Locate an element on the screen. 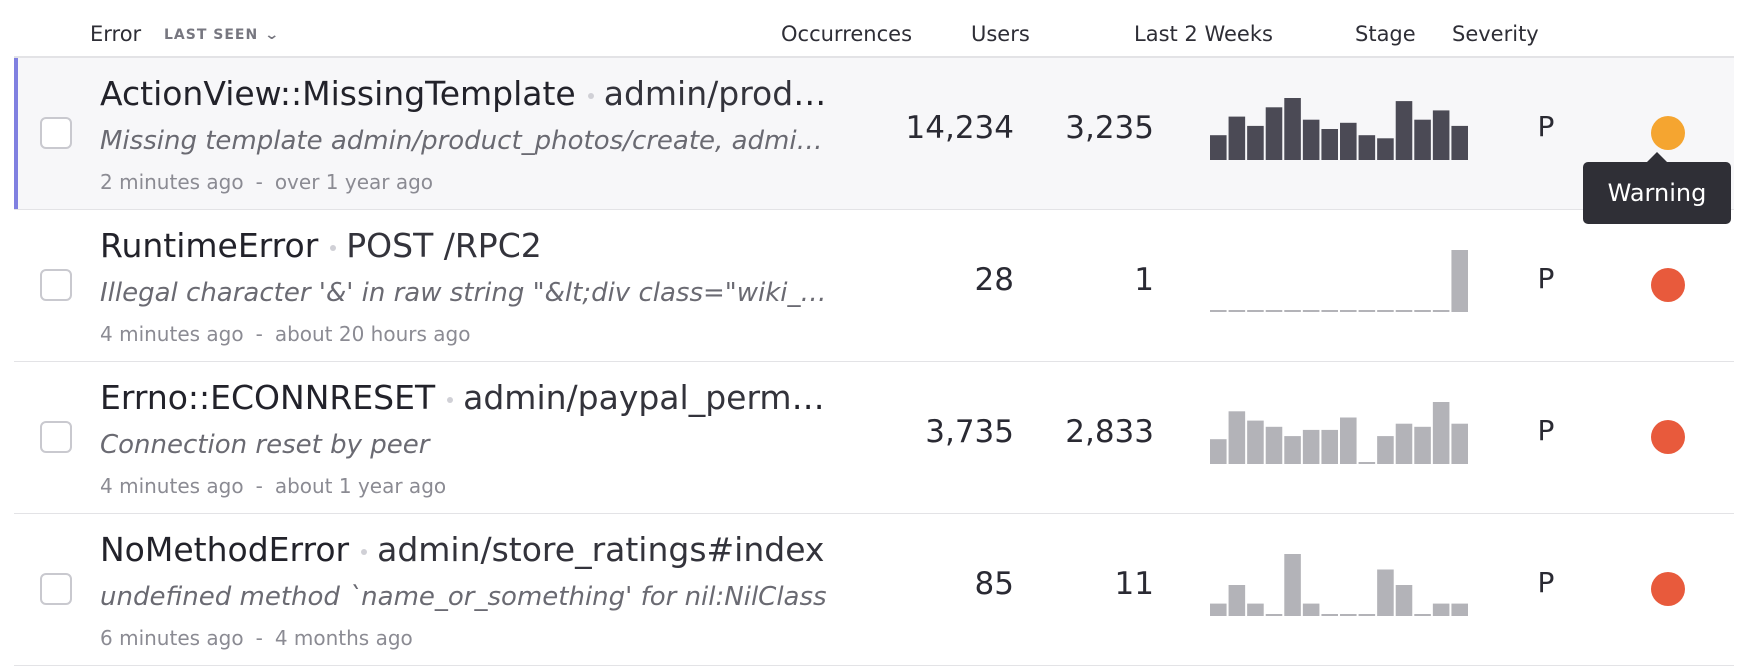 The height and width of the screenshot is (668, 1758). users-count: 2,833 is located at coordinates (1109, 432).